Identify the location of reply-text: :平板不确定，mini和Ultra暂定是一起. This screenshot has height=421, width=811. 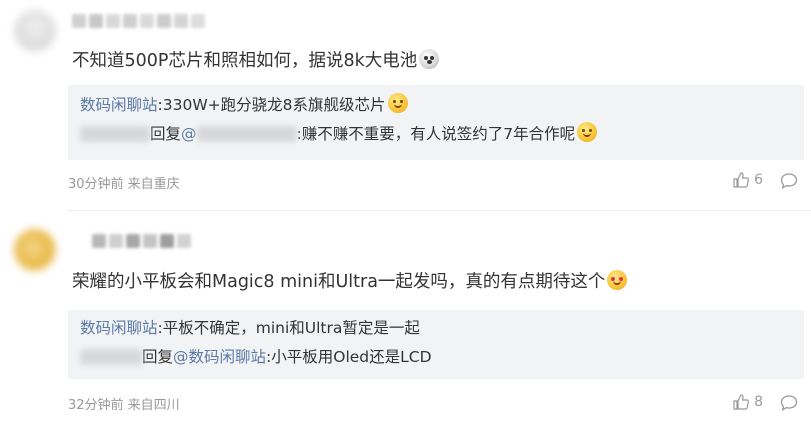
(288, 328).